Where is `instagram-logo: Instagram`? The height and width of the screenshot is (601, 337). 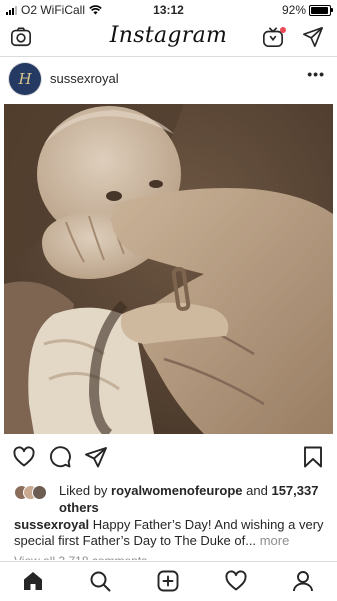 instagram-logo: Instagram is located at coordinates (168, 35).